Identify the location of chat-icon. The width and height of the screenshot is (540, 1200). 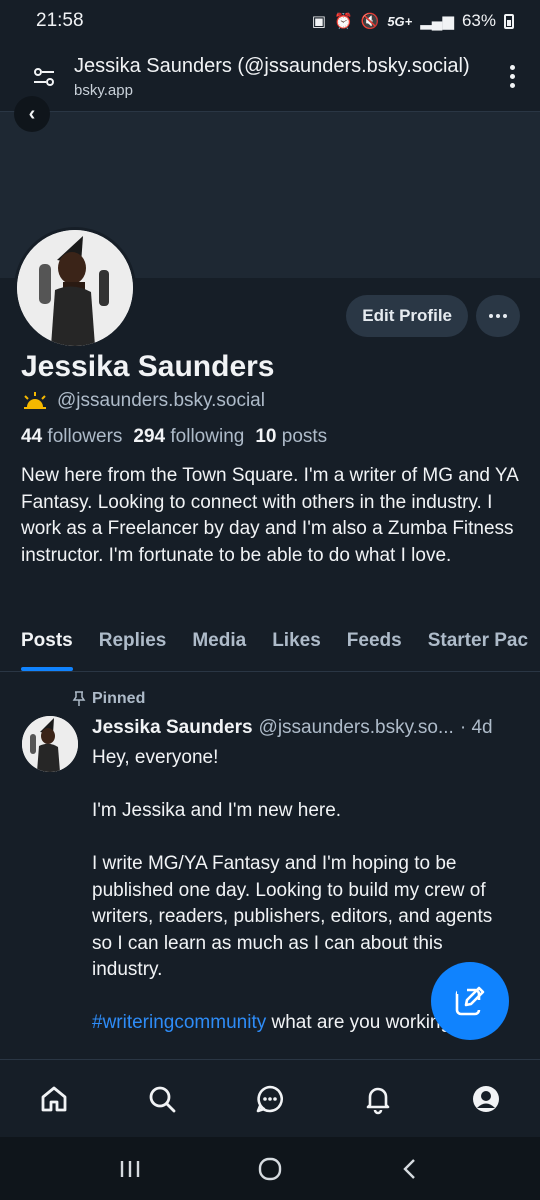
(269, 1098).